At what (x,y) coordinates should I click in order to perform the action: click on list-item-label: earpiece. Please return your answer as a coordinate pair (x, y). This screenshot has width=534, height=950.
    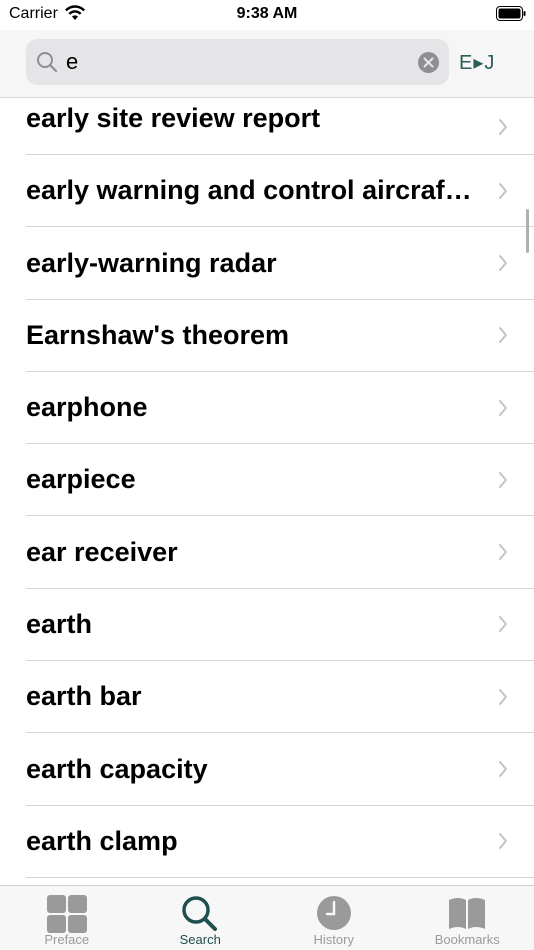
    Looking at the image, I should click on (81, 479).